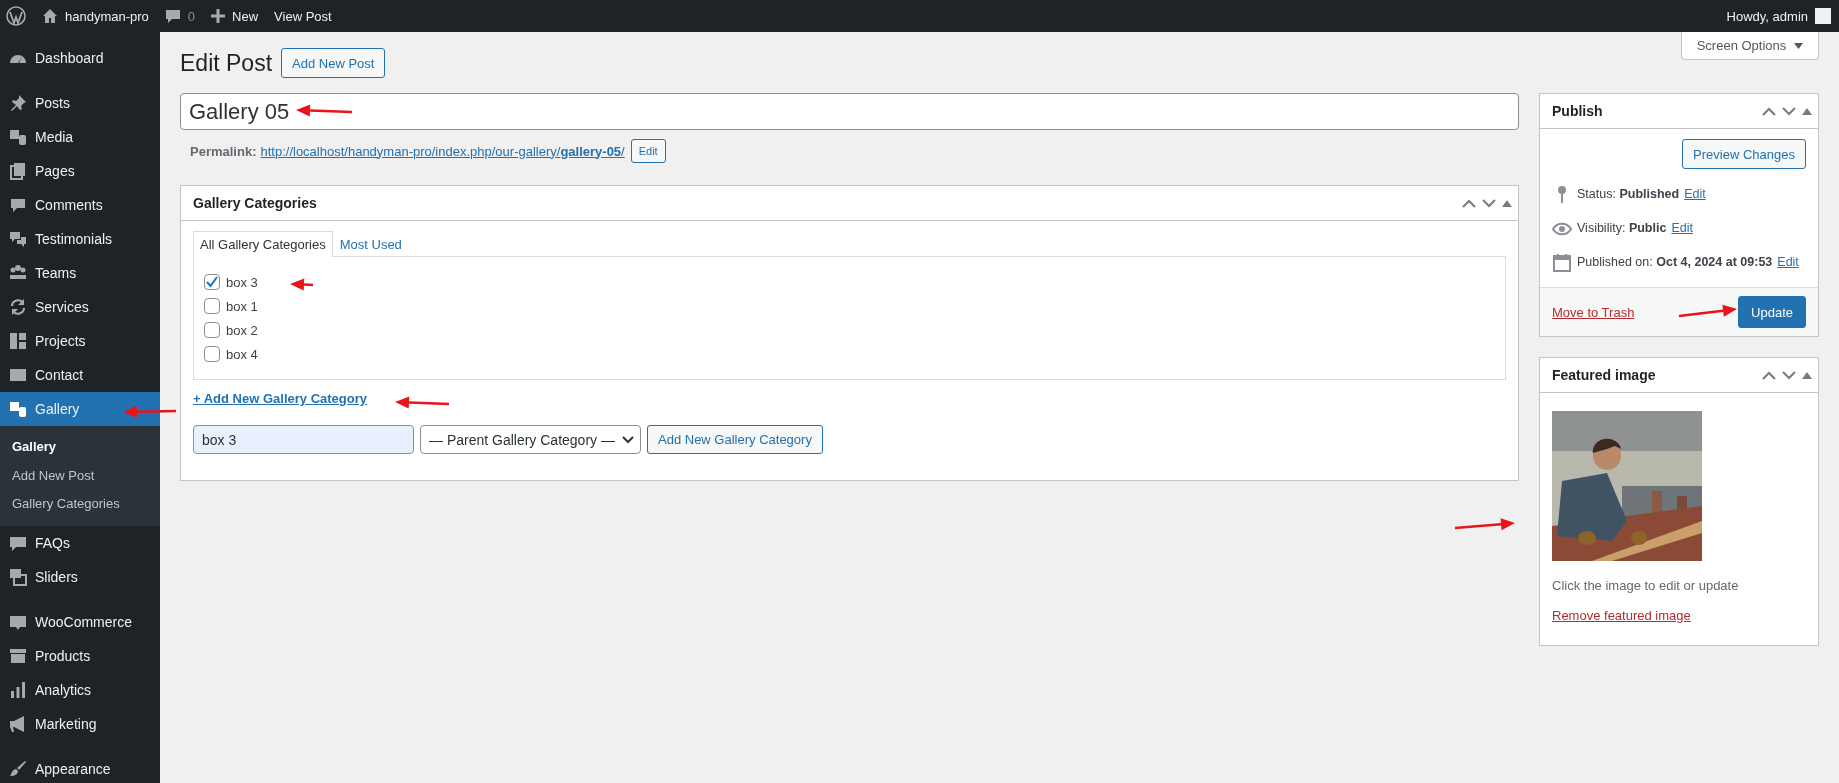  What do you see at coordinates (1767, 16) in the screenshot?
I see `greeting-link: Howdy, admin` at bounding box center [1767, 16].